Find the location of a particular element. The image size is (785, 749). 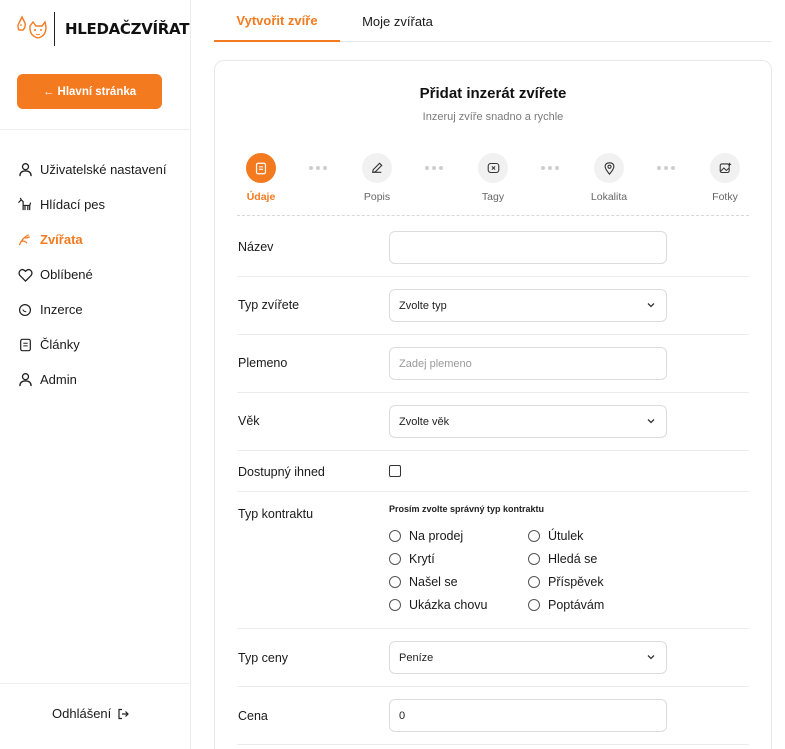

sidebar-item-label: Zvířata is located at coordinates (61, 239).